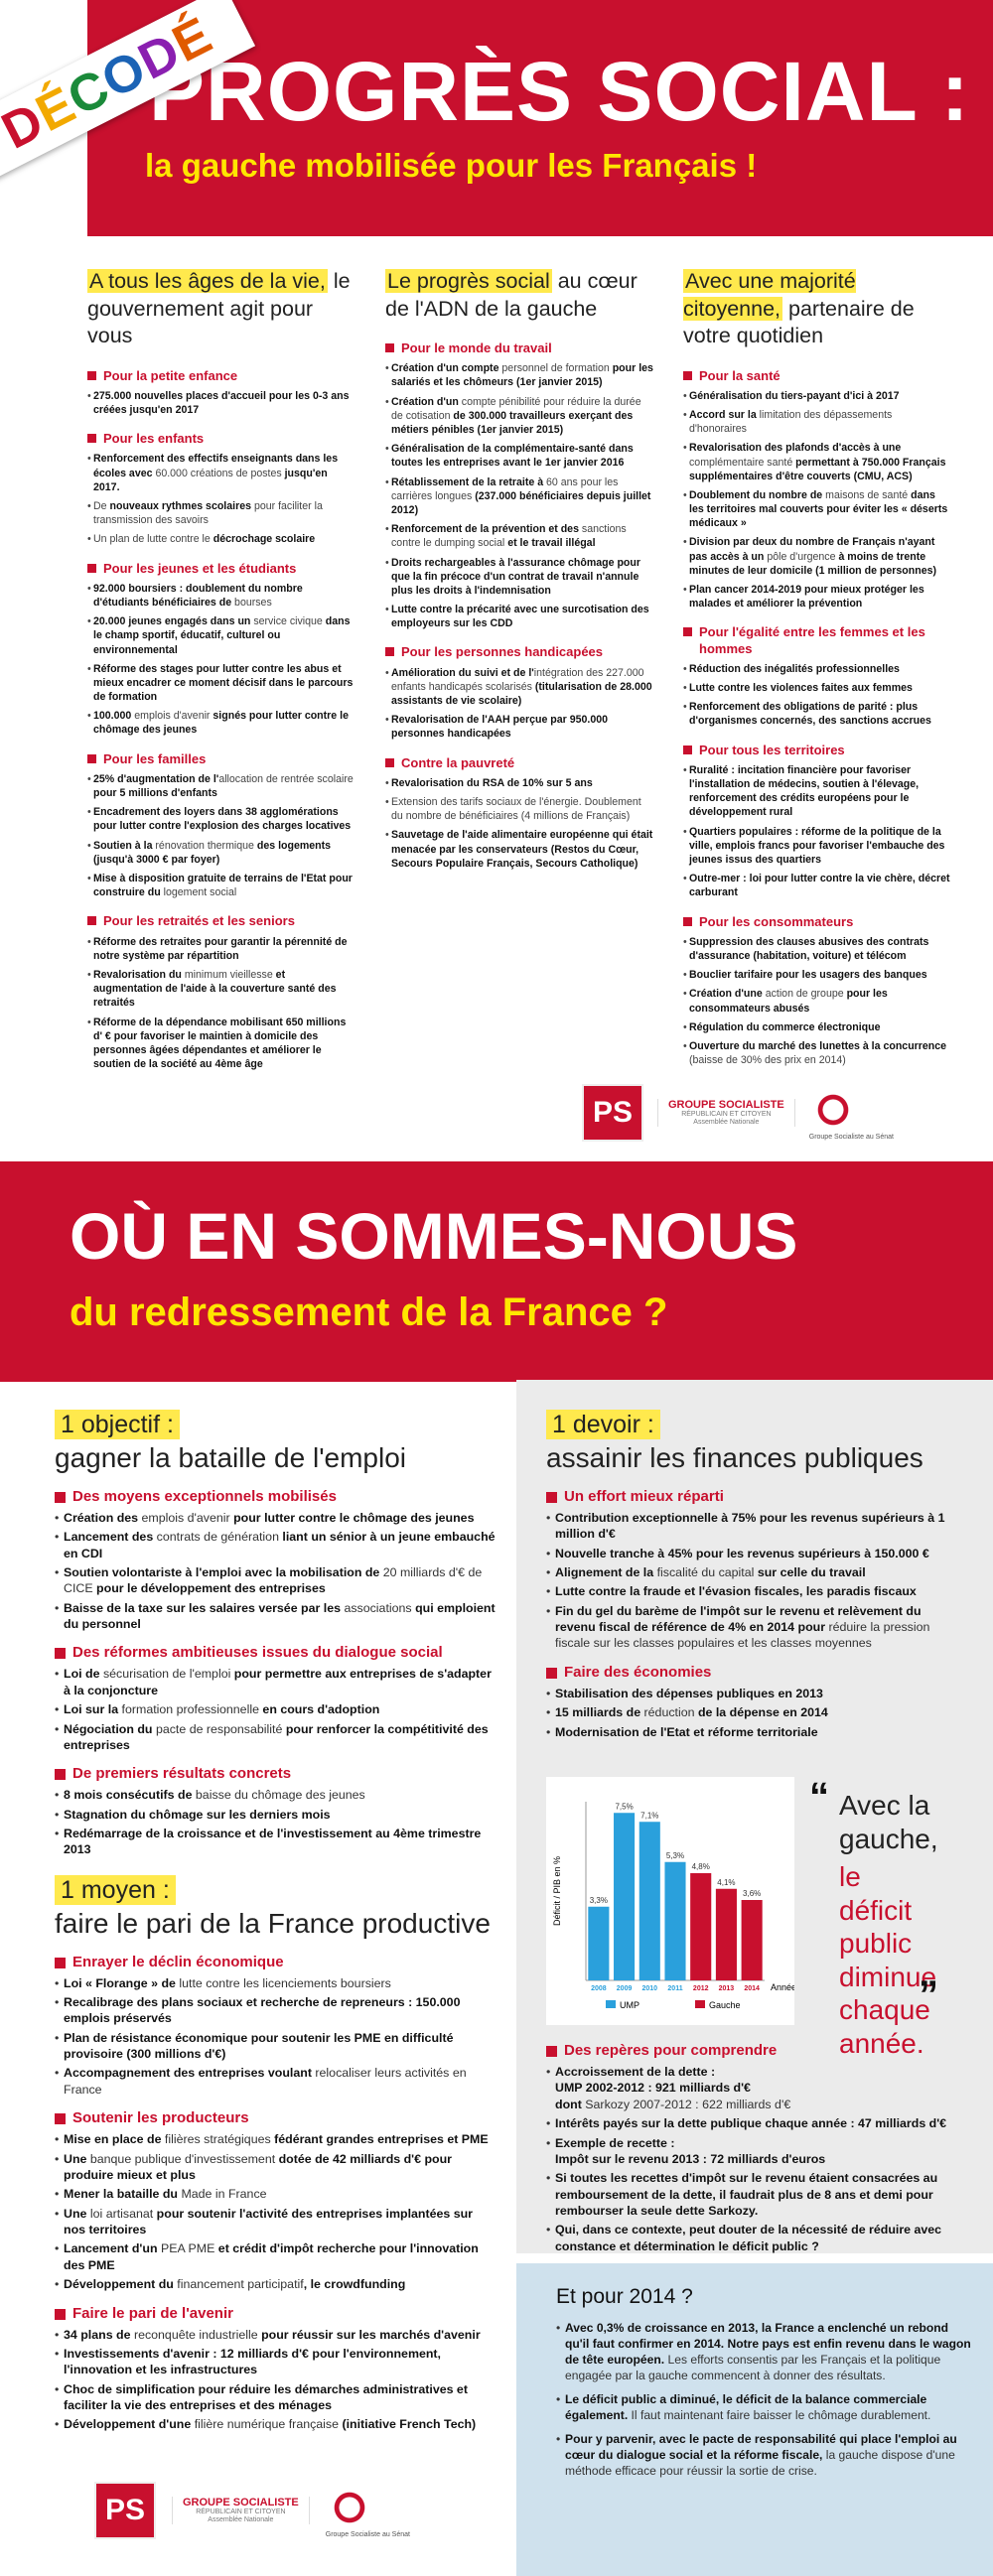 Image resolution: width=993 pixels, height=2576 pixels. Describe the element at coordinates (519, 763) in the screenshot. I see `section-heading: Contre la pauvreté` at that location.